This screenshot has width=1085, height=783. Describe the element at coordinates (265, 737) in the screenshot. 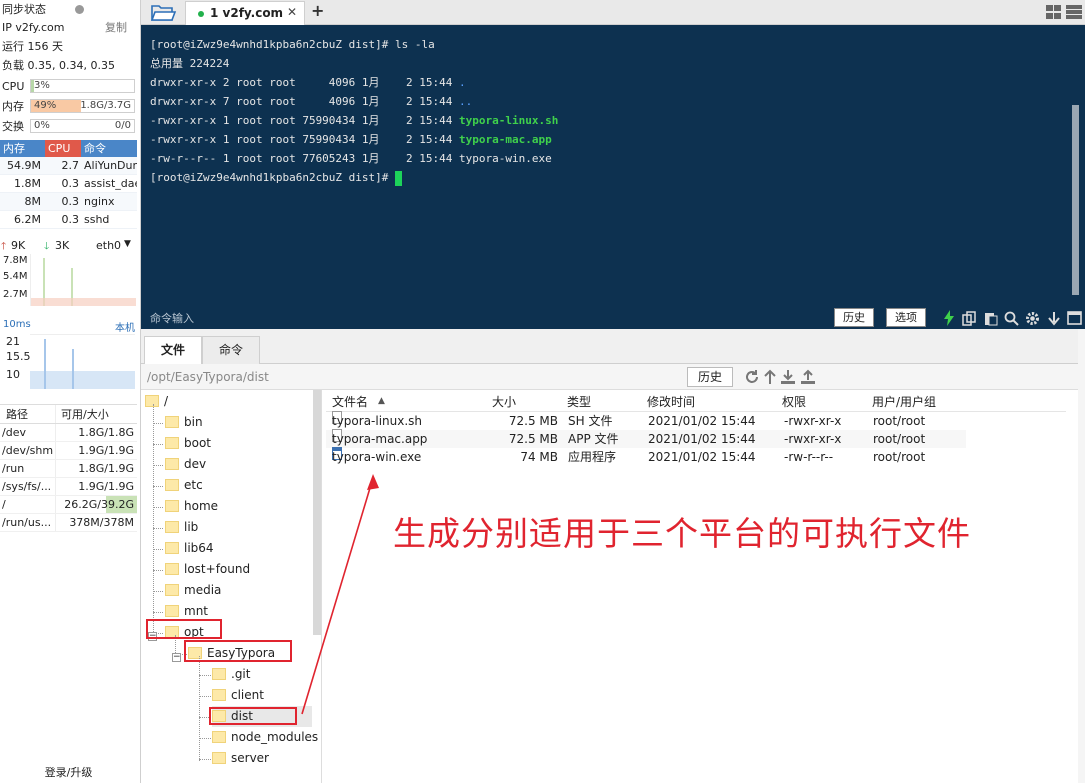

I see `tree-node-node-modules: node_modules` at that location.